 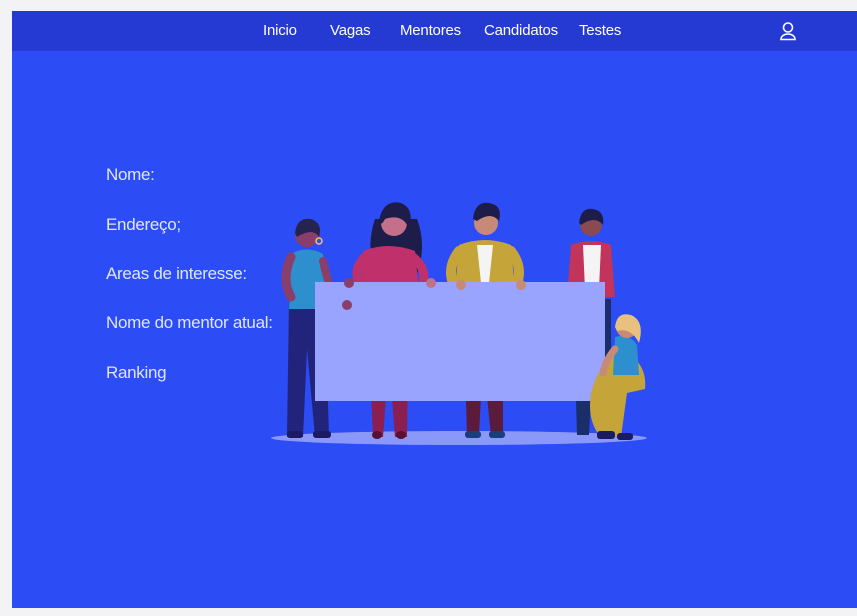 I want to click on nav-link-vagas: Vagas, so click(x=350, y=31).